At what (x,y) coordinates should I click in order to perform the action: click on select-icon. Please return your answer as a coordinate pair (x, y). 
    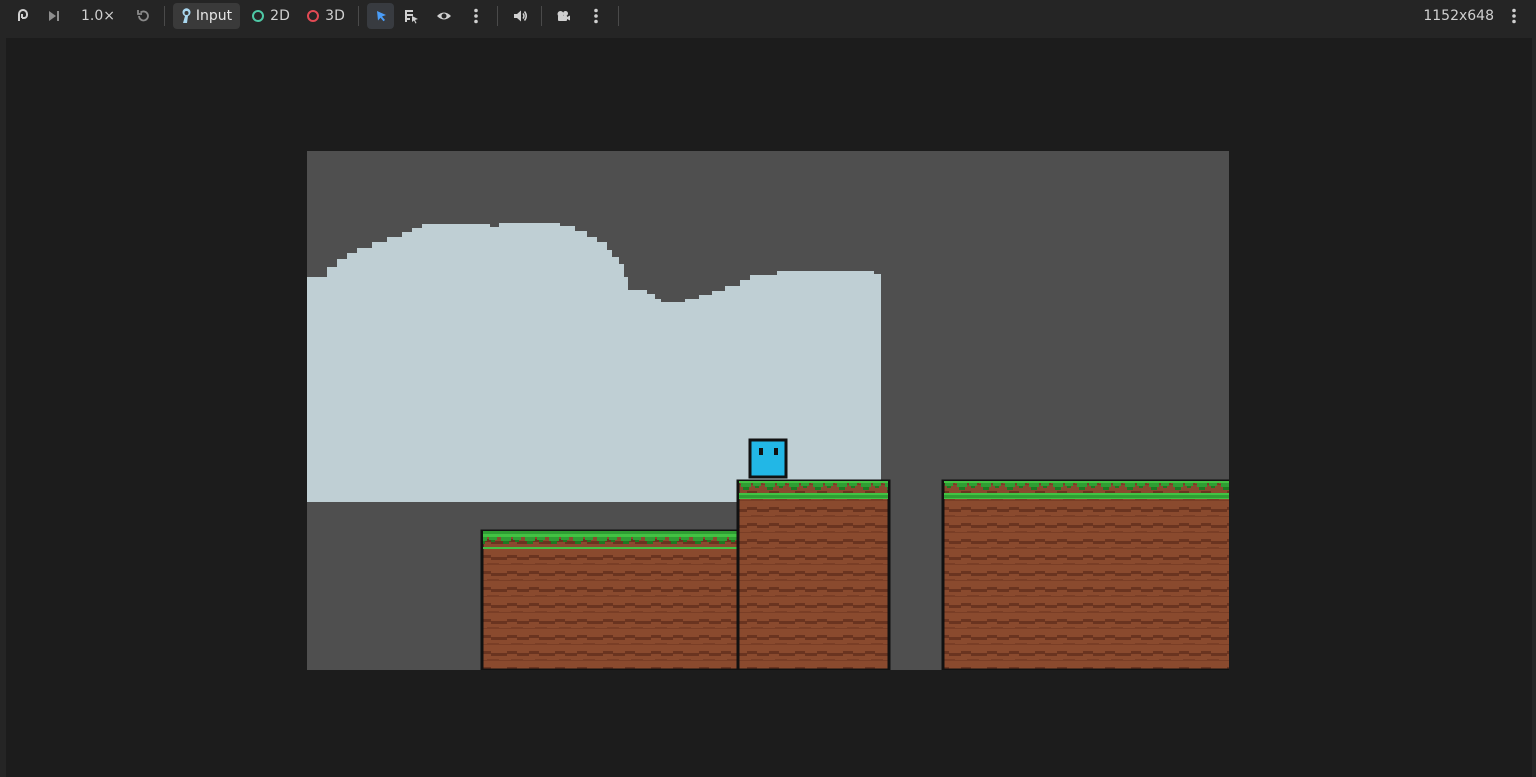
    Looking at the image, I should click on (381, 16).